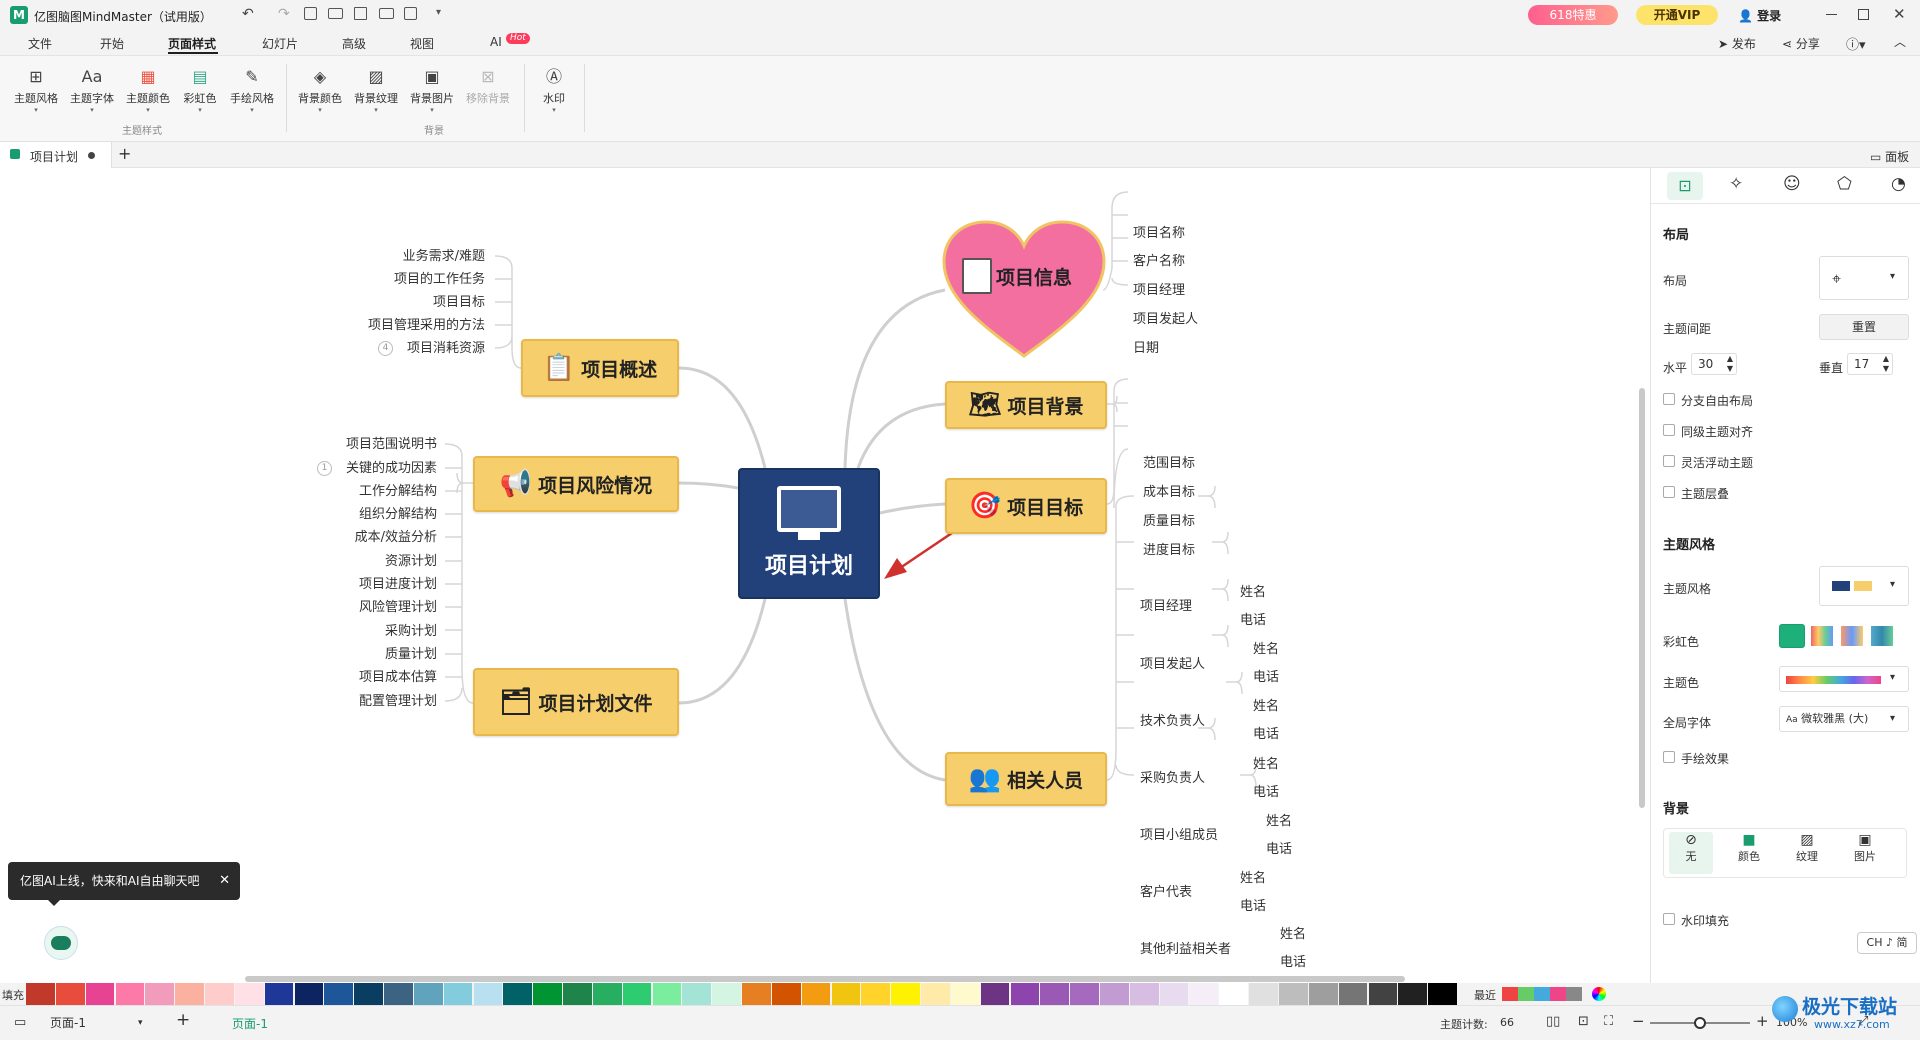 The image size is (1920, 1040). I want to click on menu-file: 文件, so click(40, 43).